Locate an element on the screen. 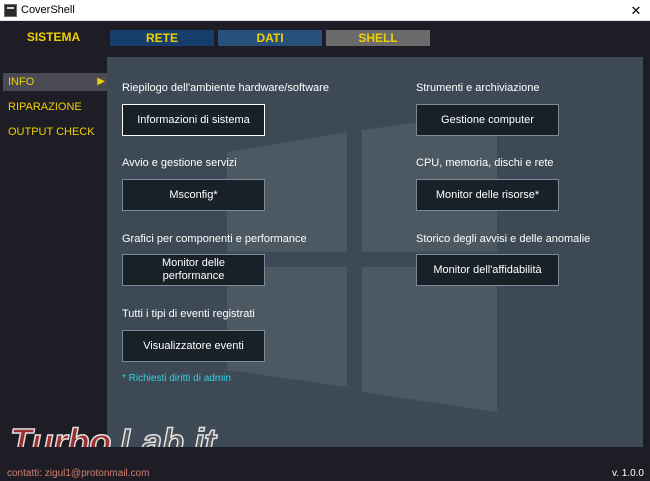 The height and width of the screenshot is (481, 650). sidebar-item-riparazione: RIPARAZIONE is located at coordinates (55, 107).